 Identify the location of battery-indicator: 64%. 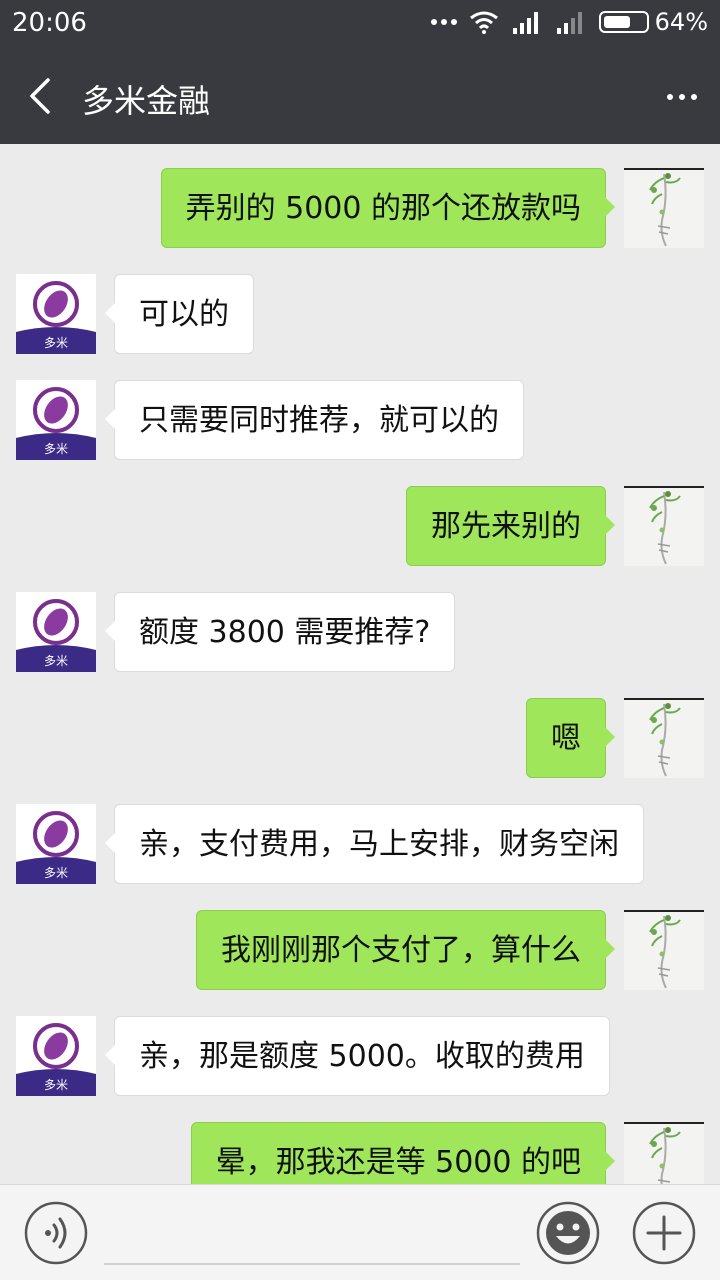
(653, 22).